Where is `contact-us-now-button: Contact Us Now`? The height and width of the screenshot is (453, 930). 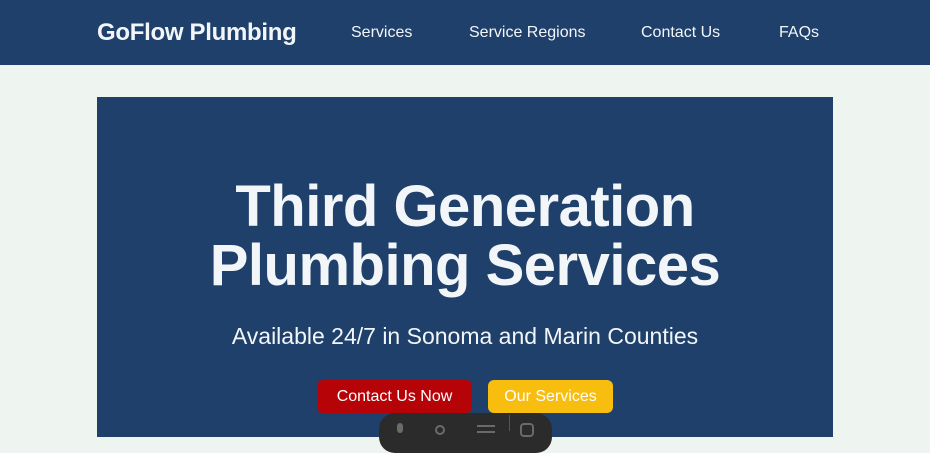 contact-us-now-button: Contact Us Now is located at coordinates (394, 396).